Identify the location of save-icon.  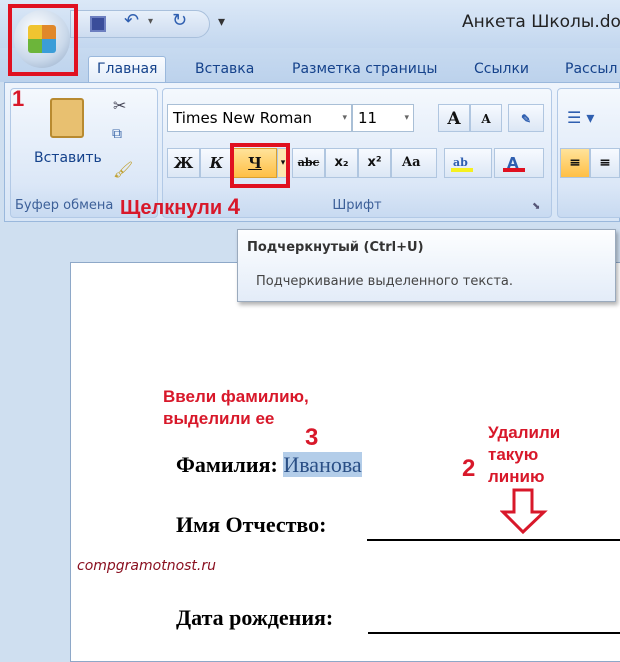
(98, 24).